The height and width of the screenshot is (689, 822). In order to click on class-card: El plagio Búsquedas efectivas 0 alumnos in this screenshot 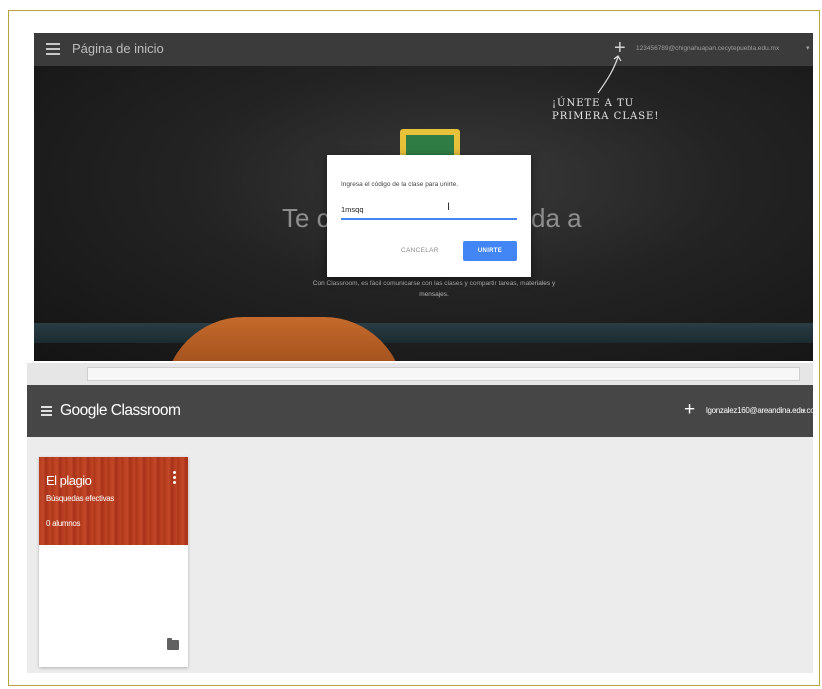, I will do `click(113, 562)`.